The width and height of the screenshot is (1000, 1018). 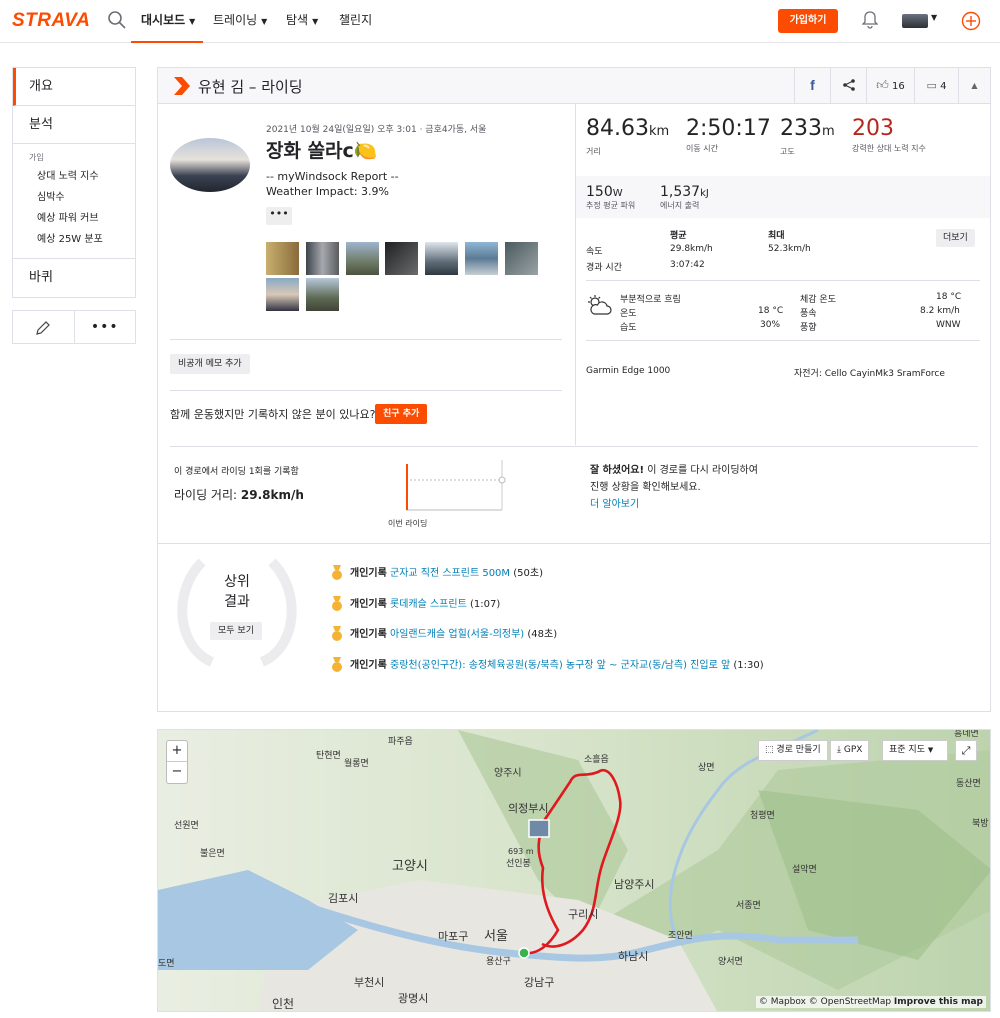 I want to click on map-style-select: 표준 지도 ▼, so click(x=915, y=750).